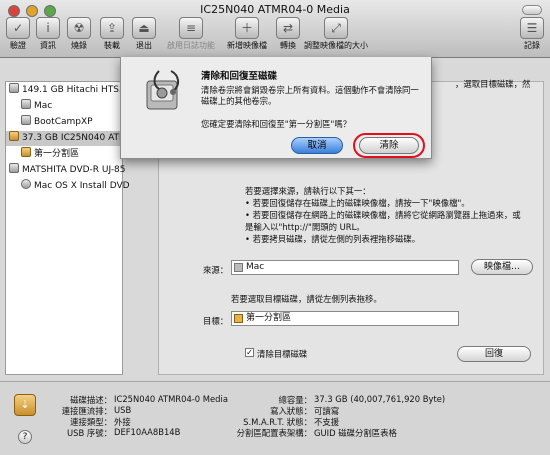 Image resolution: width=550 pixels, height=455 pixels. I want to click on help-button: ?, so click(25, 437).